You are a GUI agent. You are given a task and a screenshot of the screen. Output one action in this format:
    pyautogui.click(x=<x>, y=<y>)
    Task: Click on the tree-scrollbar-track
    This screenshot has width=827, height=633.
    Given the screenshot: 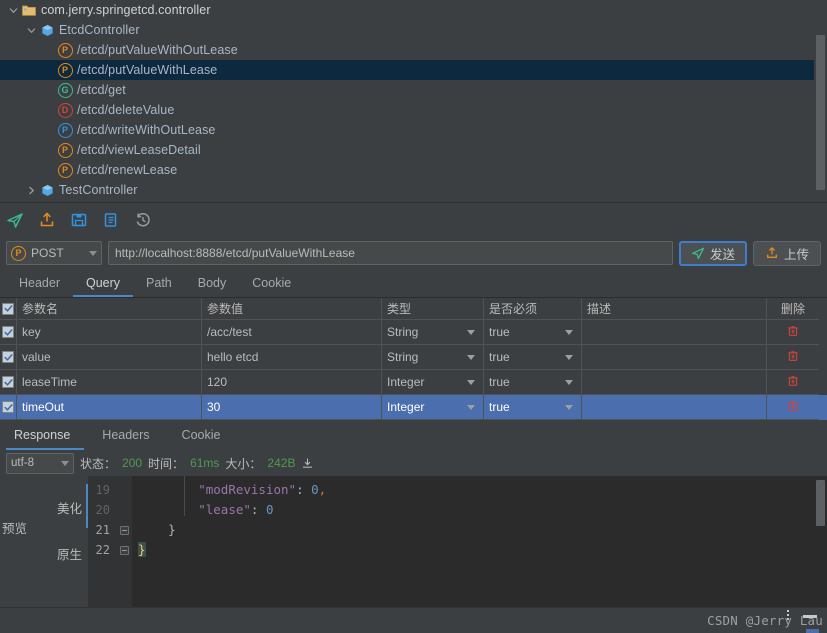 What is the action you would take?
    pyautogui.click(x=820, y=101)
    